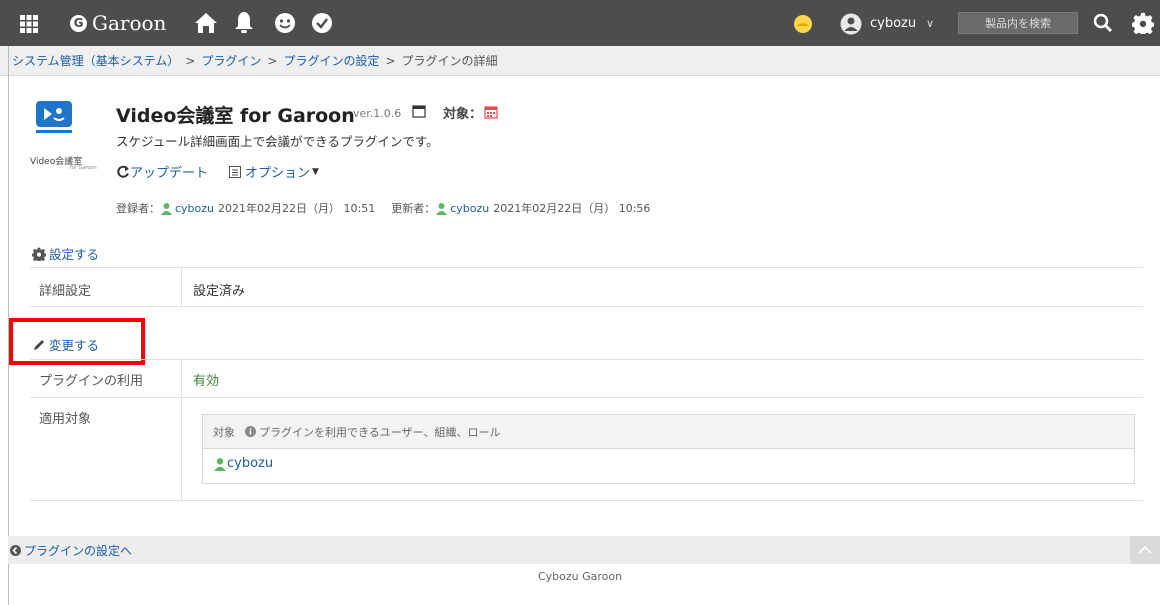  What do you see at coordinates (29, 24) in the screenshot?
I see `apps-grid-icon` at bounding box center [29, 24].